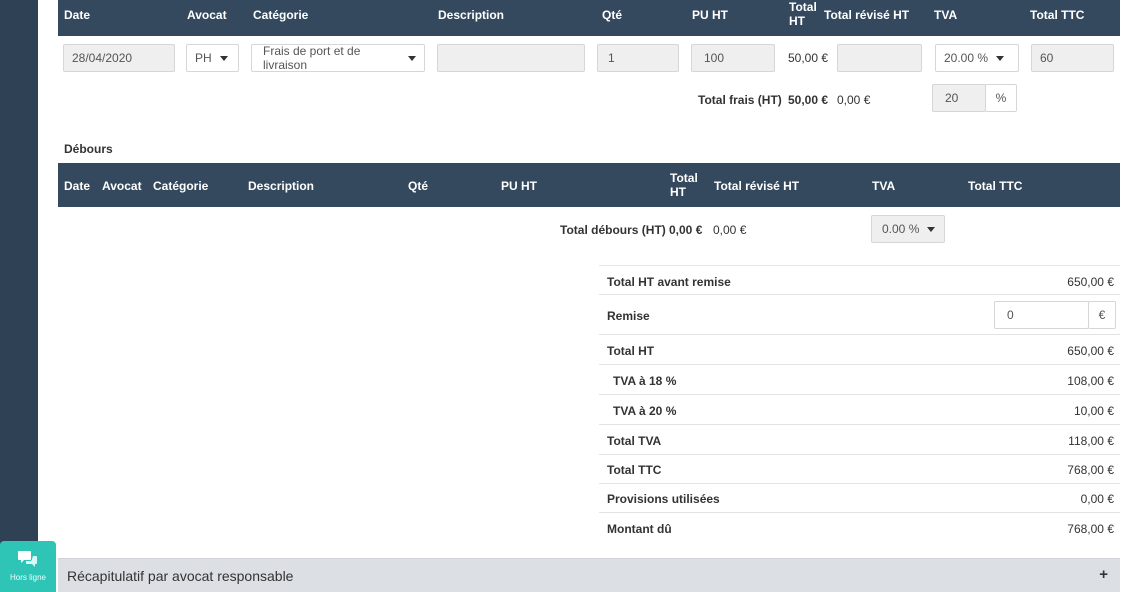 Image resolution: width=1144 pixels, height=592 pixels. What do you see at coordinates (19, 296) in the screenshot?
I see `left-sidebar` at bounding box center [19, 296].